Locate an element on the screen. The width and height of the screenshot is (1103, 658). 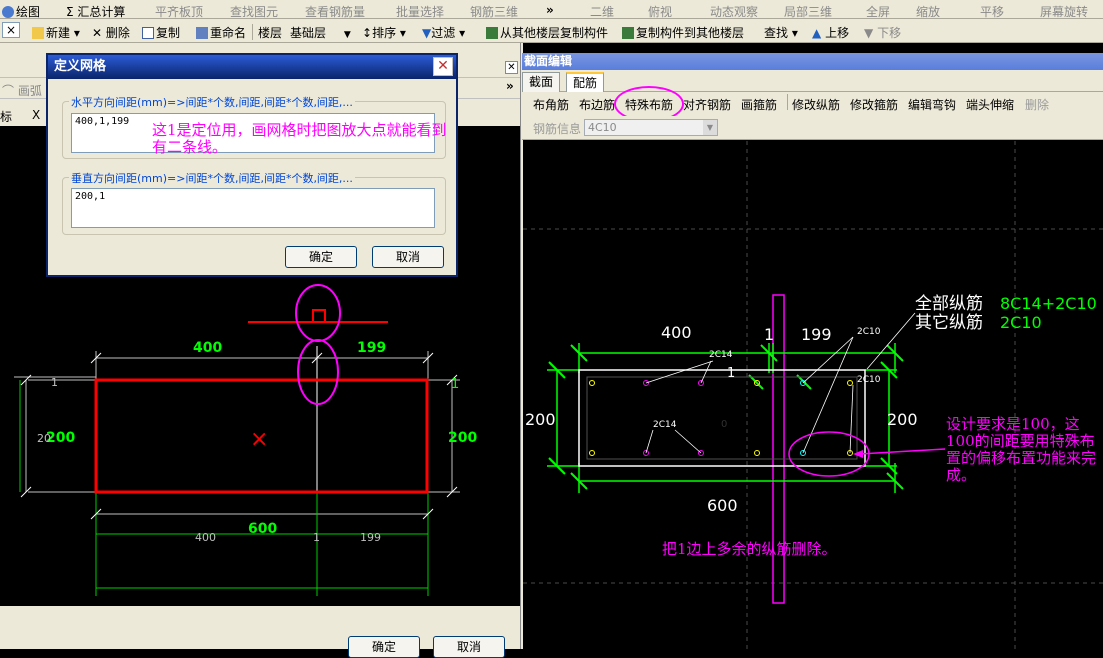
copy-to-floor-icon is located at coordinates (628, 33).